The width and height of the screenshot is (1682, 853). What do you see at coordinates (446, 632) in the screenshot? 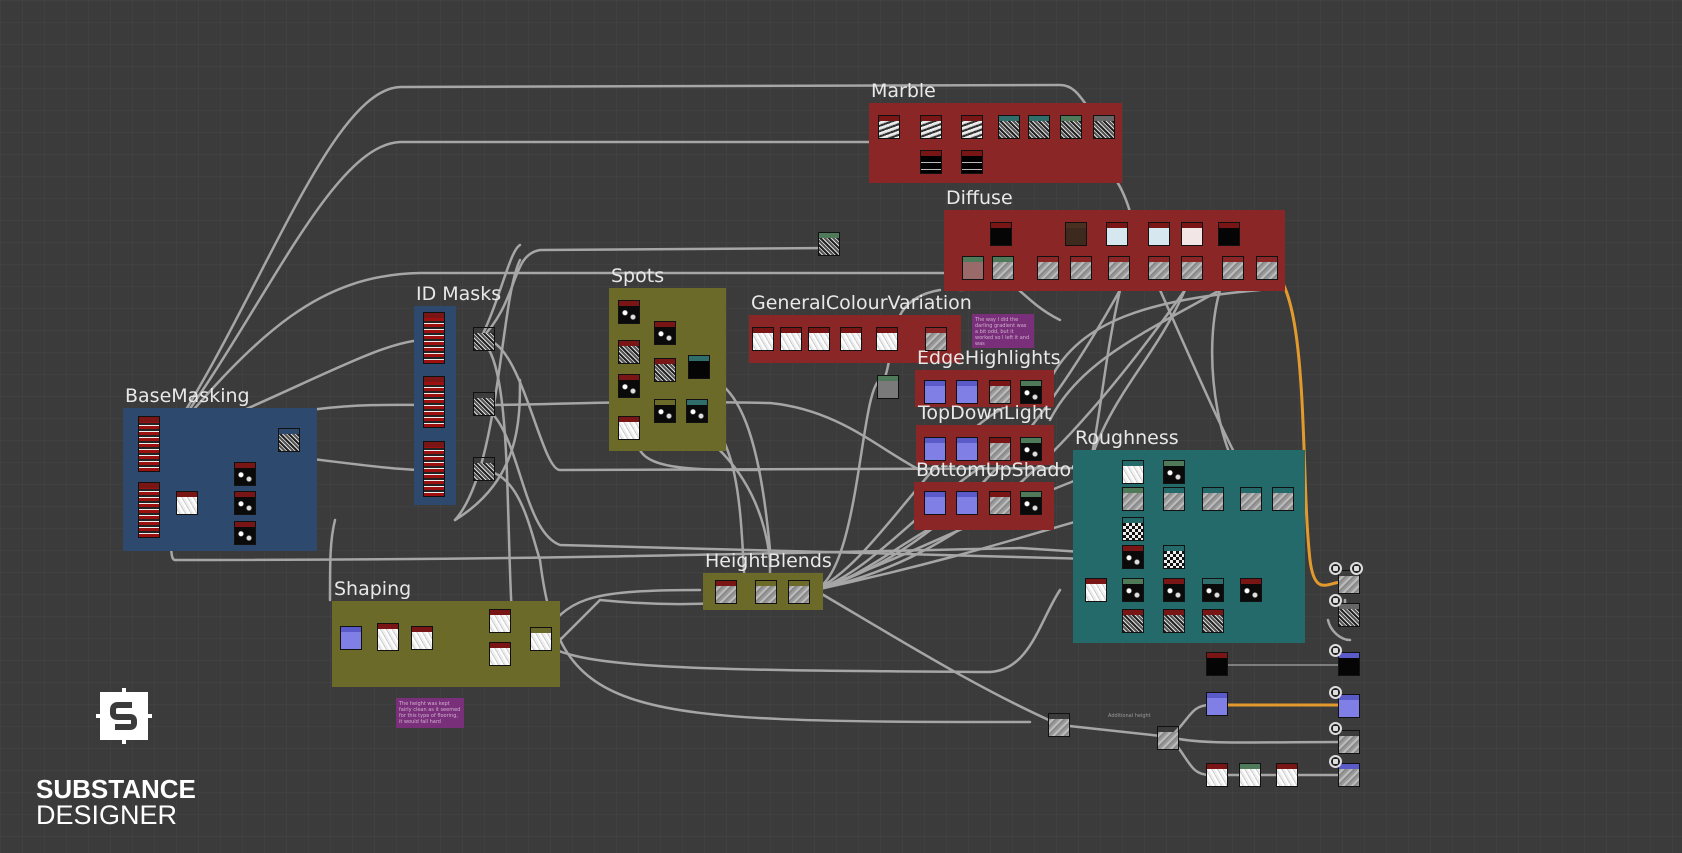
I see `frame-shaping: Shaping` at bounding box center [446, 632].